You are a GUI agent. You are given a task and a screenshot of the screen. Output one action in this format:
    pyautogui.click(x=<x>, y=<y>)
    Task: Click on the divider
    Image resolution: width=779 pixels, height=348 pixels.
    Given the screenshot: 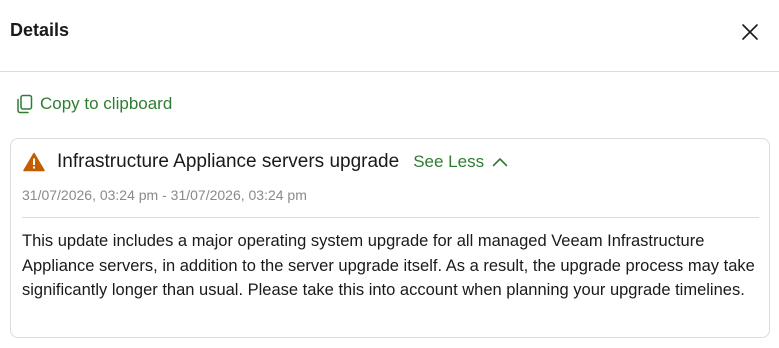 What is the action you would take?
    pyautogui.click(x=390, y=217)
    